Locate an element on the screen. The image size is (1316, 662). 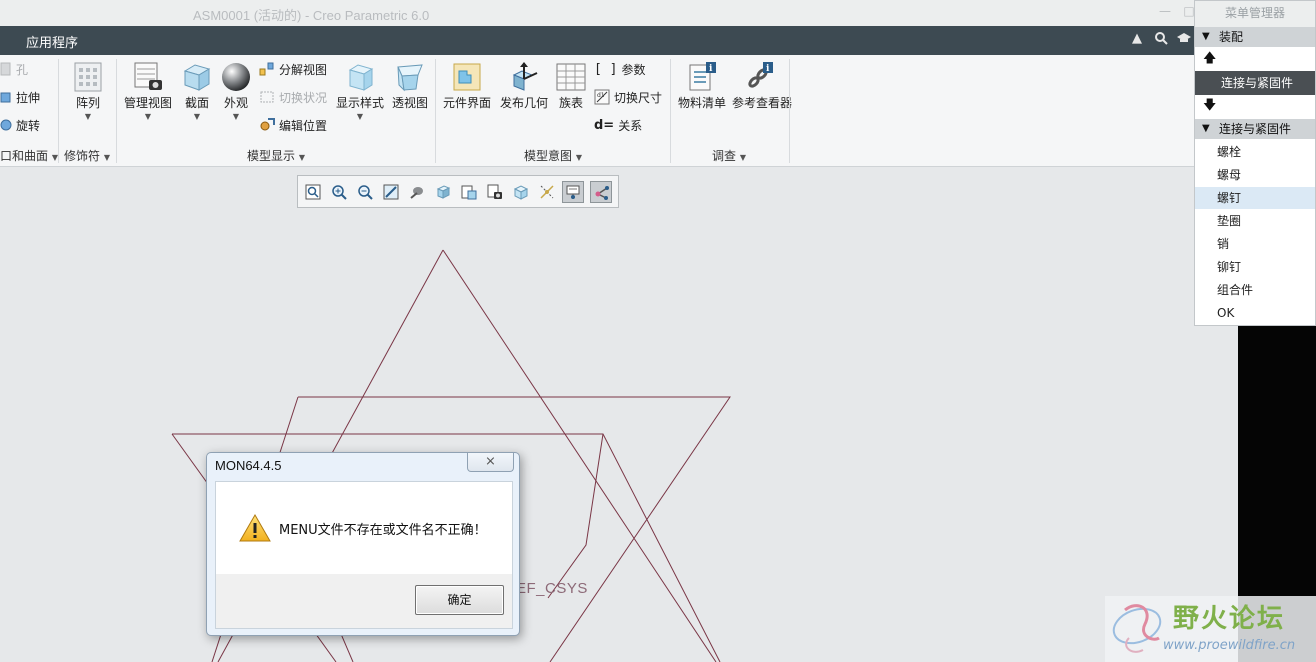
tab-applications: 应用程序 is located at coordinates (52, 41).